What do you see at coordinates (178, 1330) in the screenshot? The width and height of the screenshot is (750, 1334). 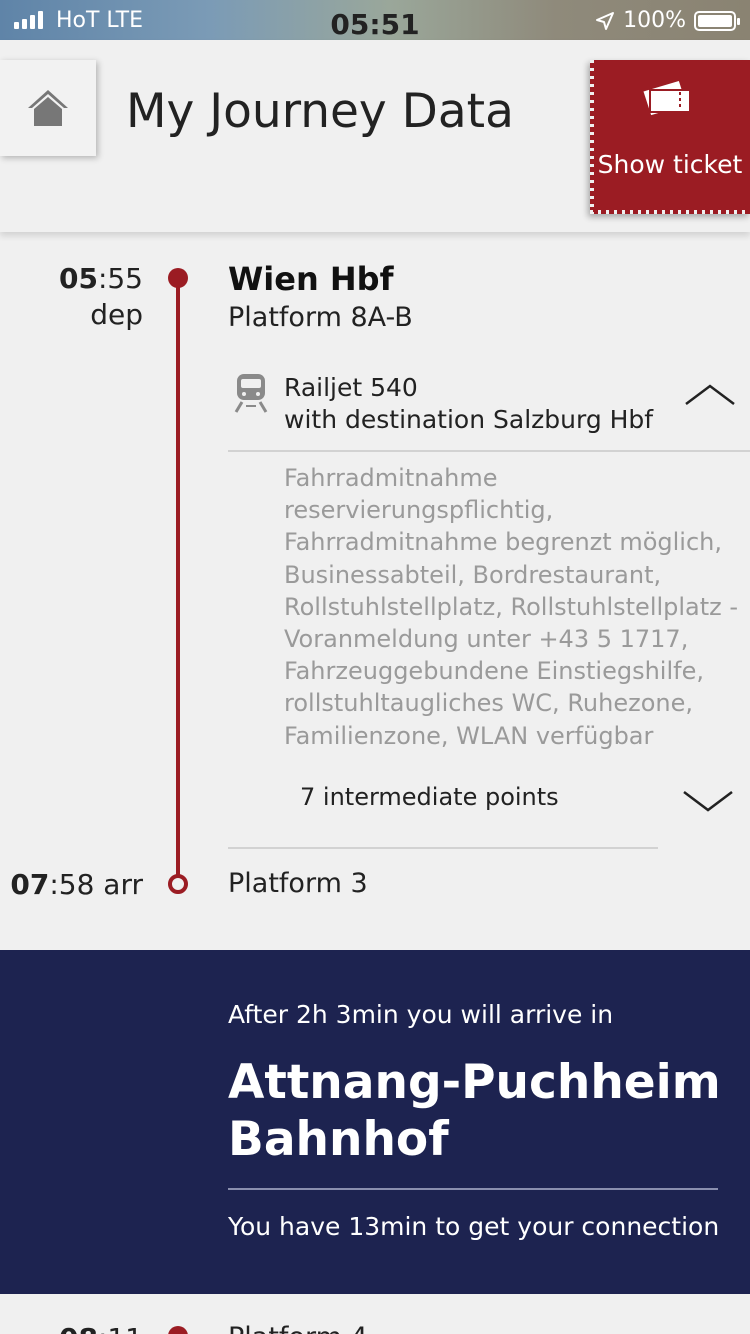 I see `next-departure-dot` at bounding box center [178, 1330].